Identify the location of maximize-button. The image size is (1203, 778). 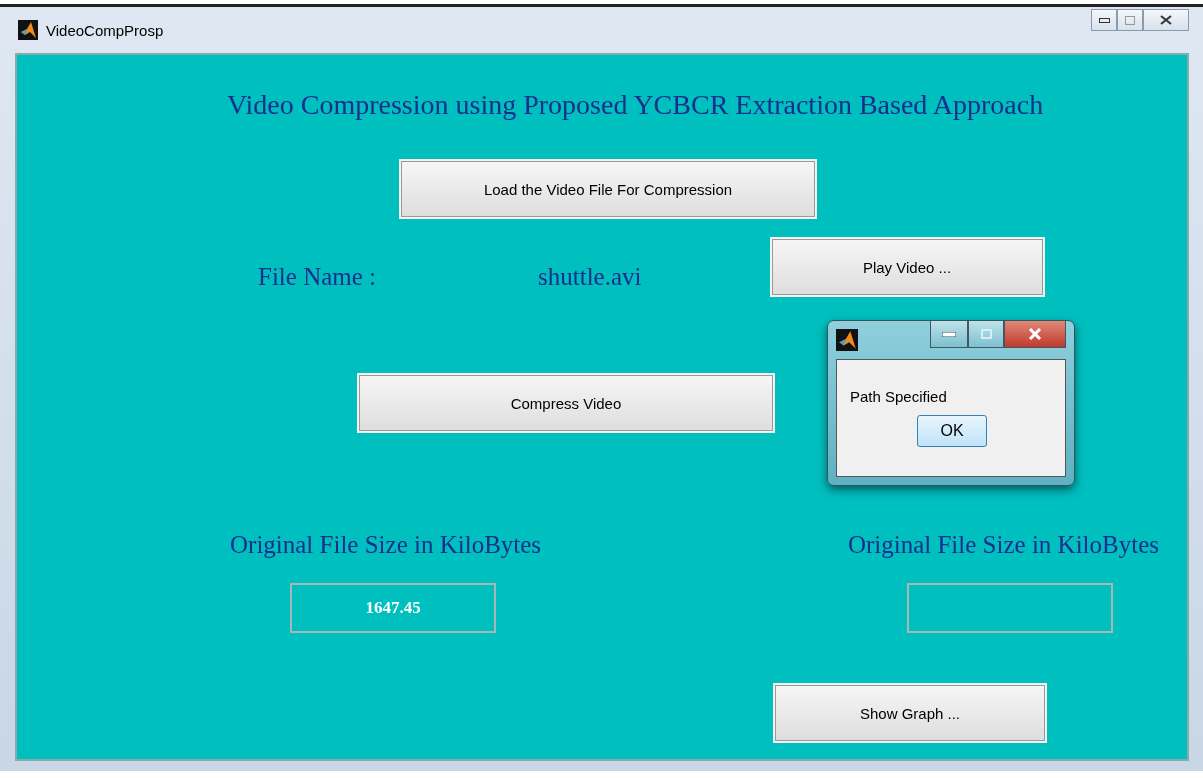
(986, 334).